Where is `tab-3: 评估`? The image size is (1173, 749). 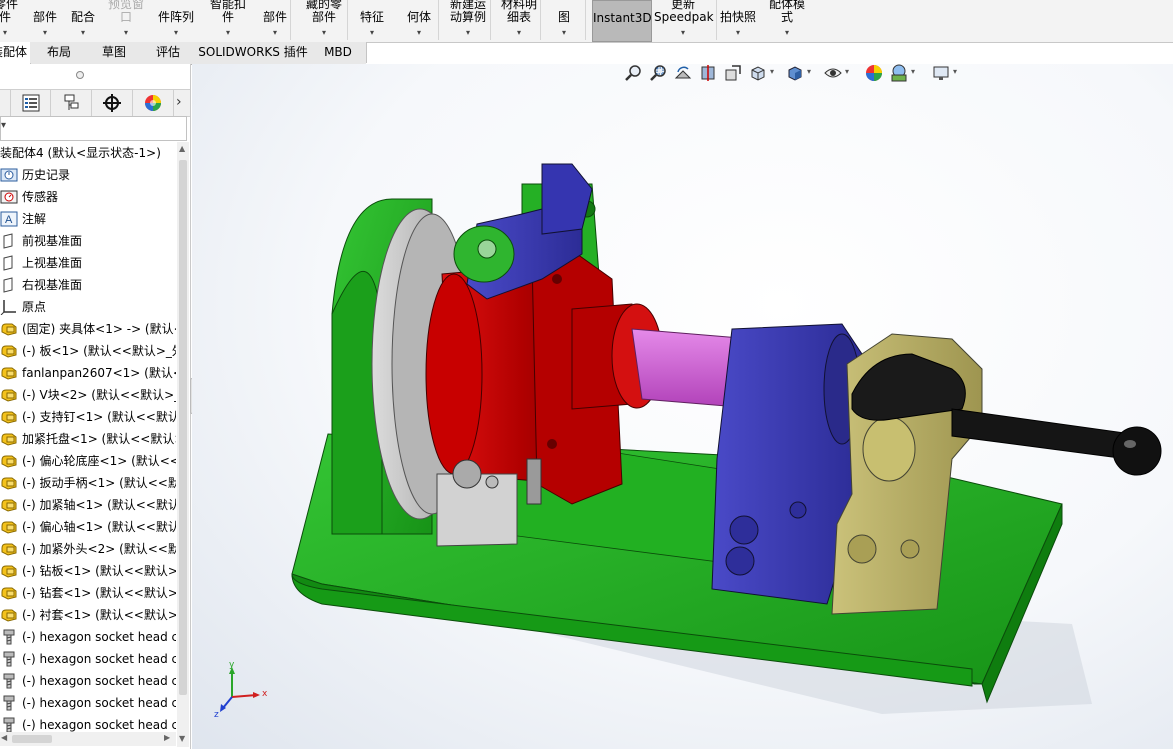 tab-3: 评估 is located at coordinates (168, 52).